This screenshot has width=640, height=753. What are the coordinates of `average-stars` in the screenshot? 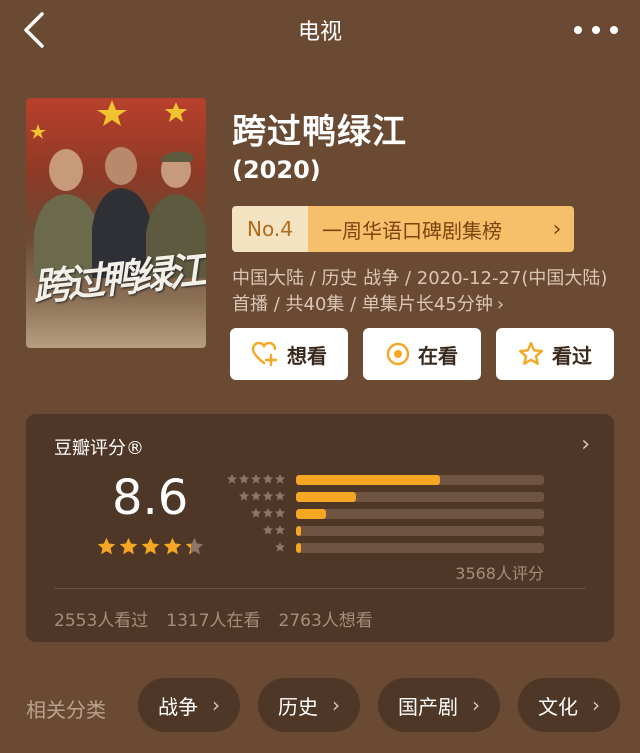 It's located at (151, 546).